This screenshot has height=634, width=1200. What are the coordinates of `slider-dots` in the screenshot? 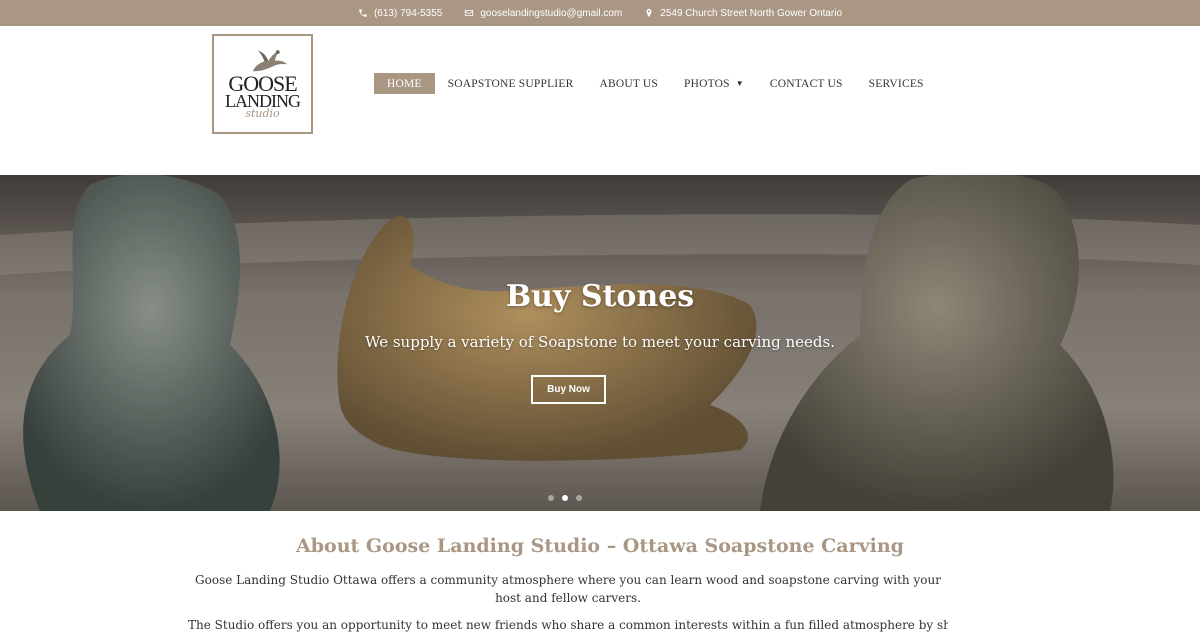 It's located at (565, 498).